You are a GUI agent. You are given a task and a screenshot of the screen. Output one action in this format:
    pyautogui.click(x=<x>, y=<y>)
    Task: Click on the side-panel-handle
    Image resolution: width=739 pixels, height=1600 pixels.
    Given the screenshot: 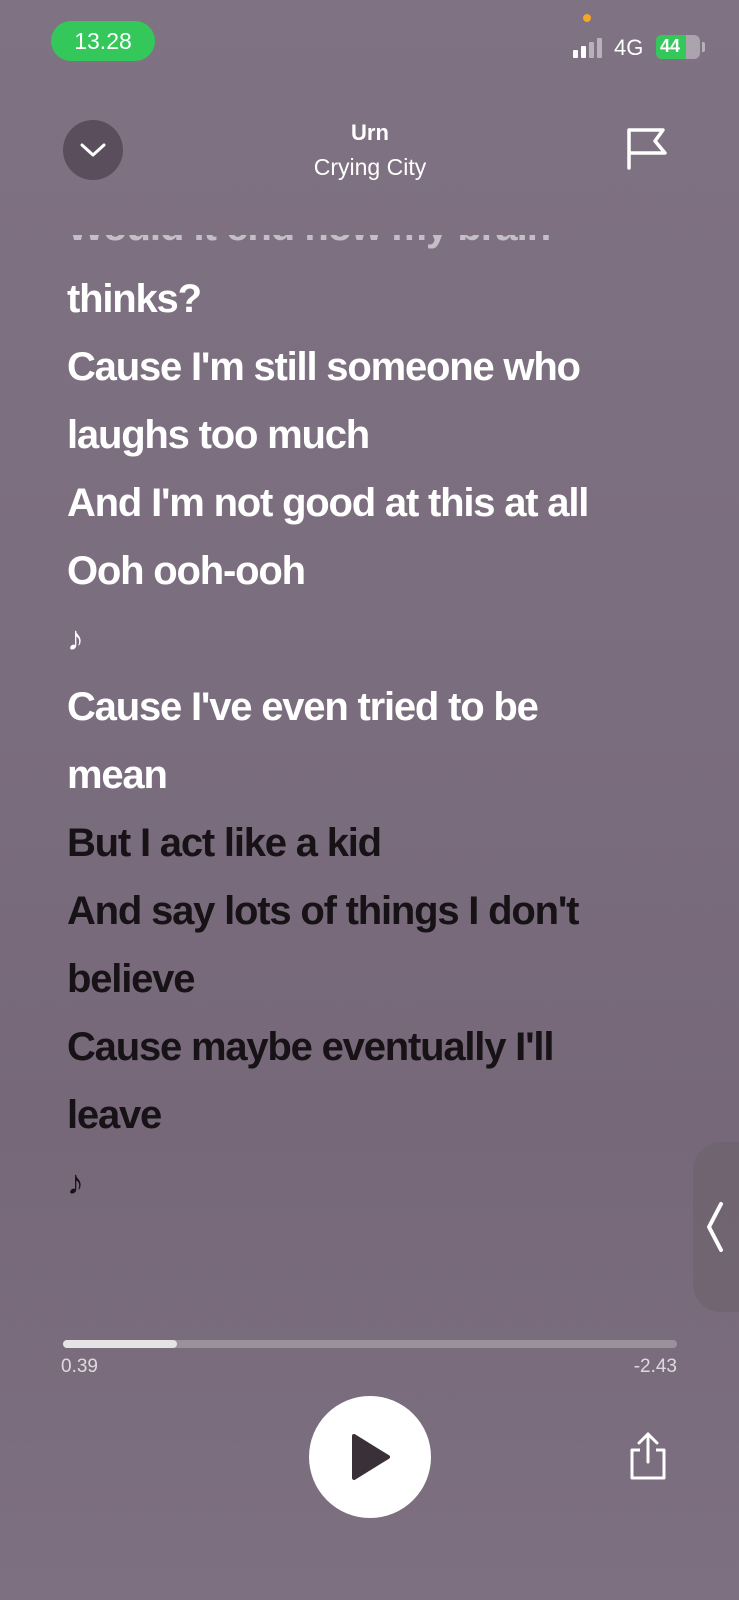 What is the action you would take?
    pyautogui.click(x=716, y=1227)
    